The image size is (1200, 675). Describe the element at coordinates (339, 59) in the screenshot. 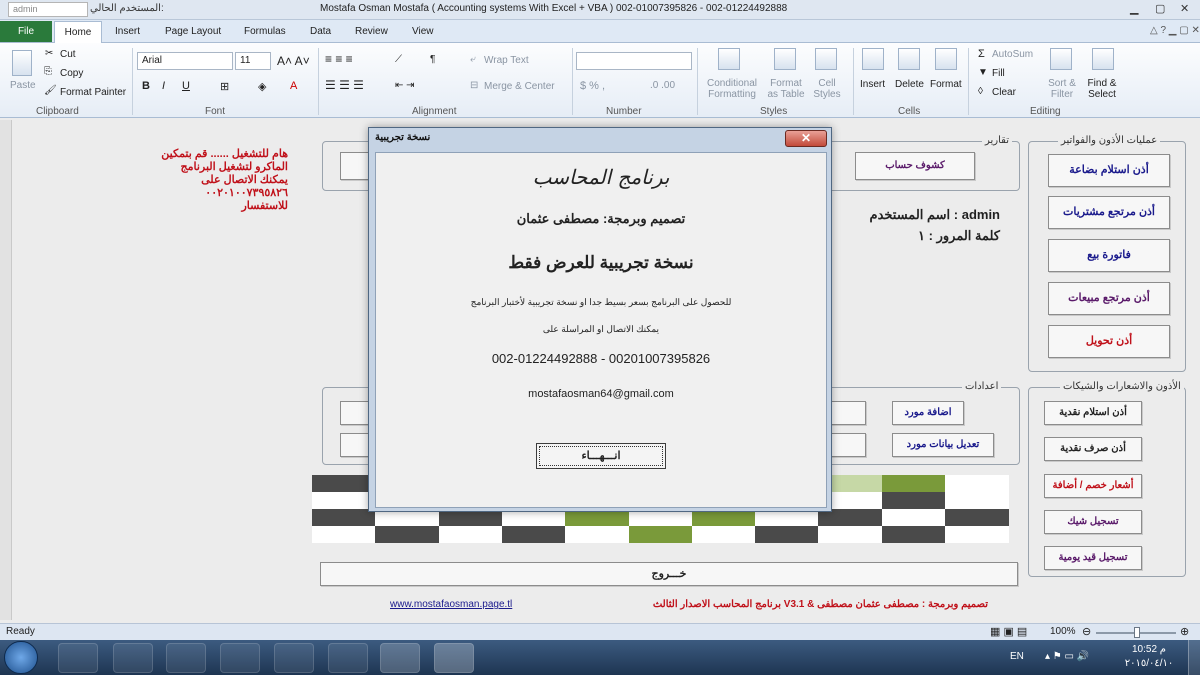

I see `align-top-icon: ≡ ≡ ≡` at that location.